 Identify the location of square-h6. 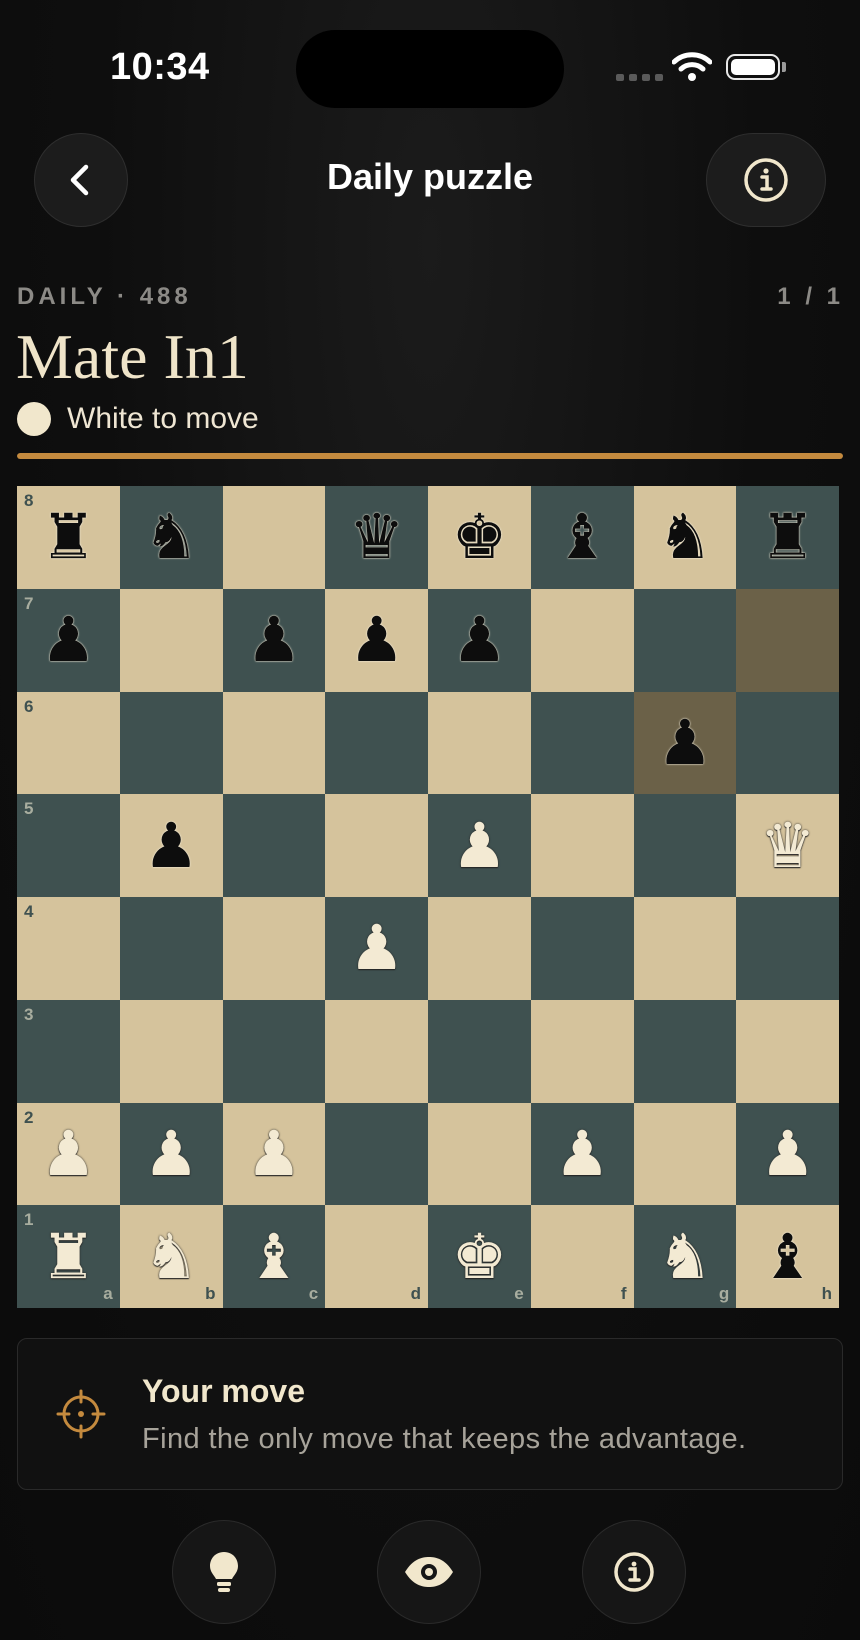
(787, 743).